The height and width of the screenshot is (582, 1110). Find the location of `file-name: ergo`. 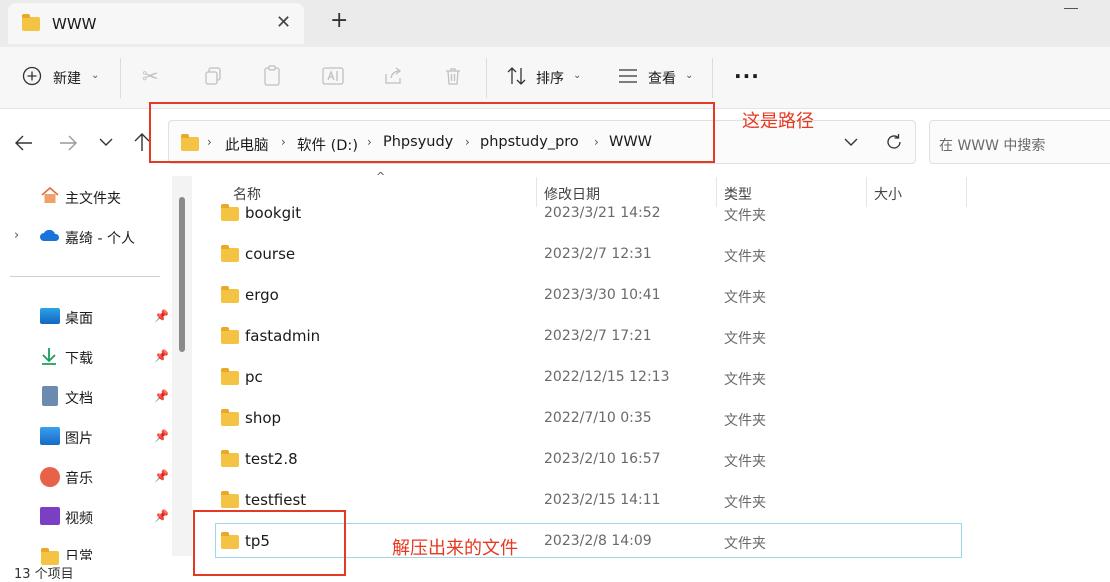

file-name: ergo is located at coordinates (262, 295).